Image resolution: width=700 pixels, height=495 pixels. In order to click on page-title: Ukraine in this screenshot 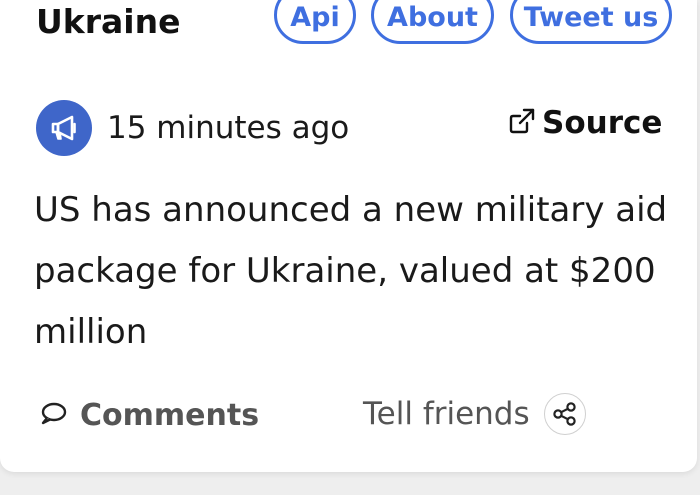, I will do `click(108, 21)`.